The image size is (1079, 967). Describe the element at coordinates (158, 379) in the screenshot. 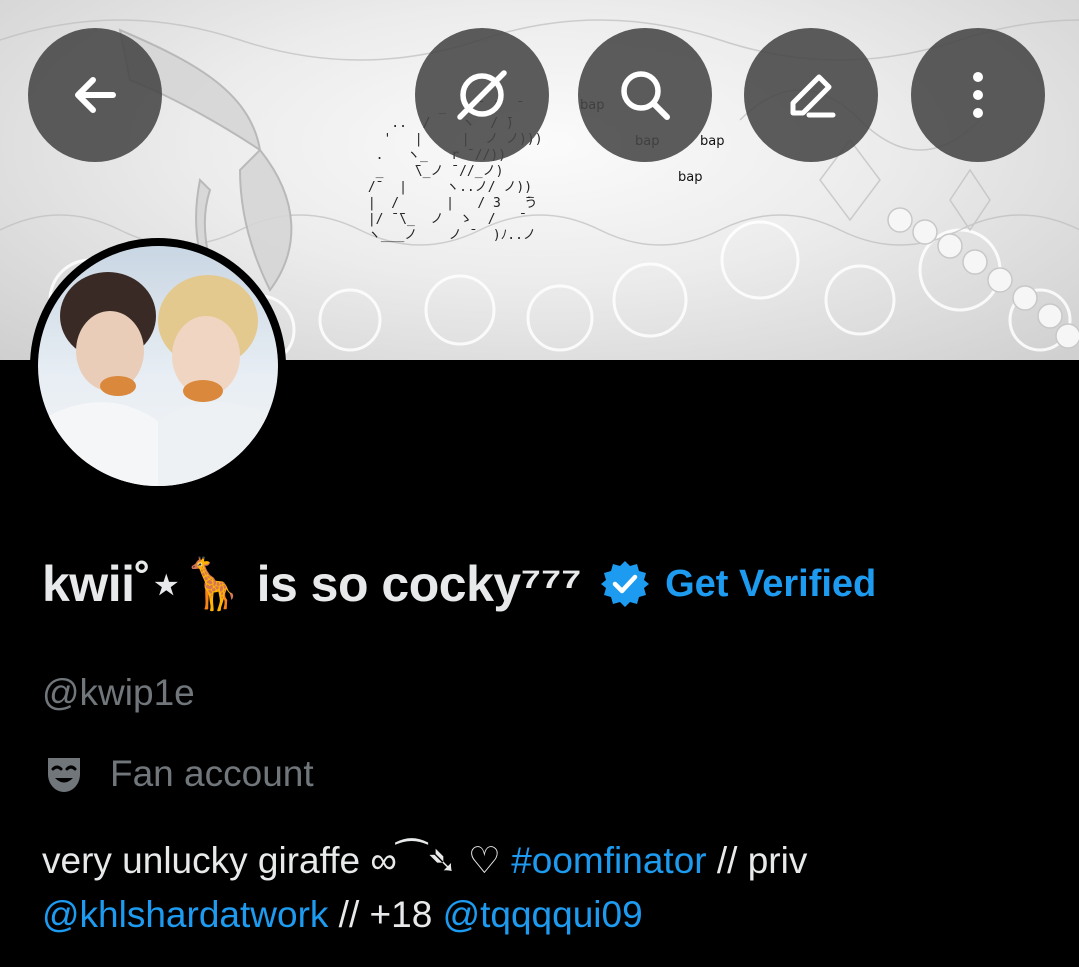

I see `avatar-photo` at that location.